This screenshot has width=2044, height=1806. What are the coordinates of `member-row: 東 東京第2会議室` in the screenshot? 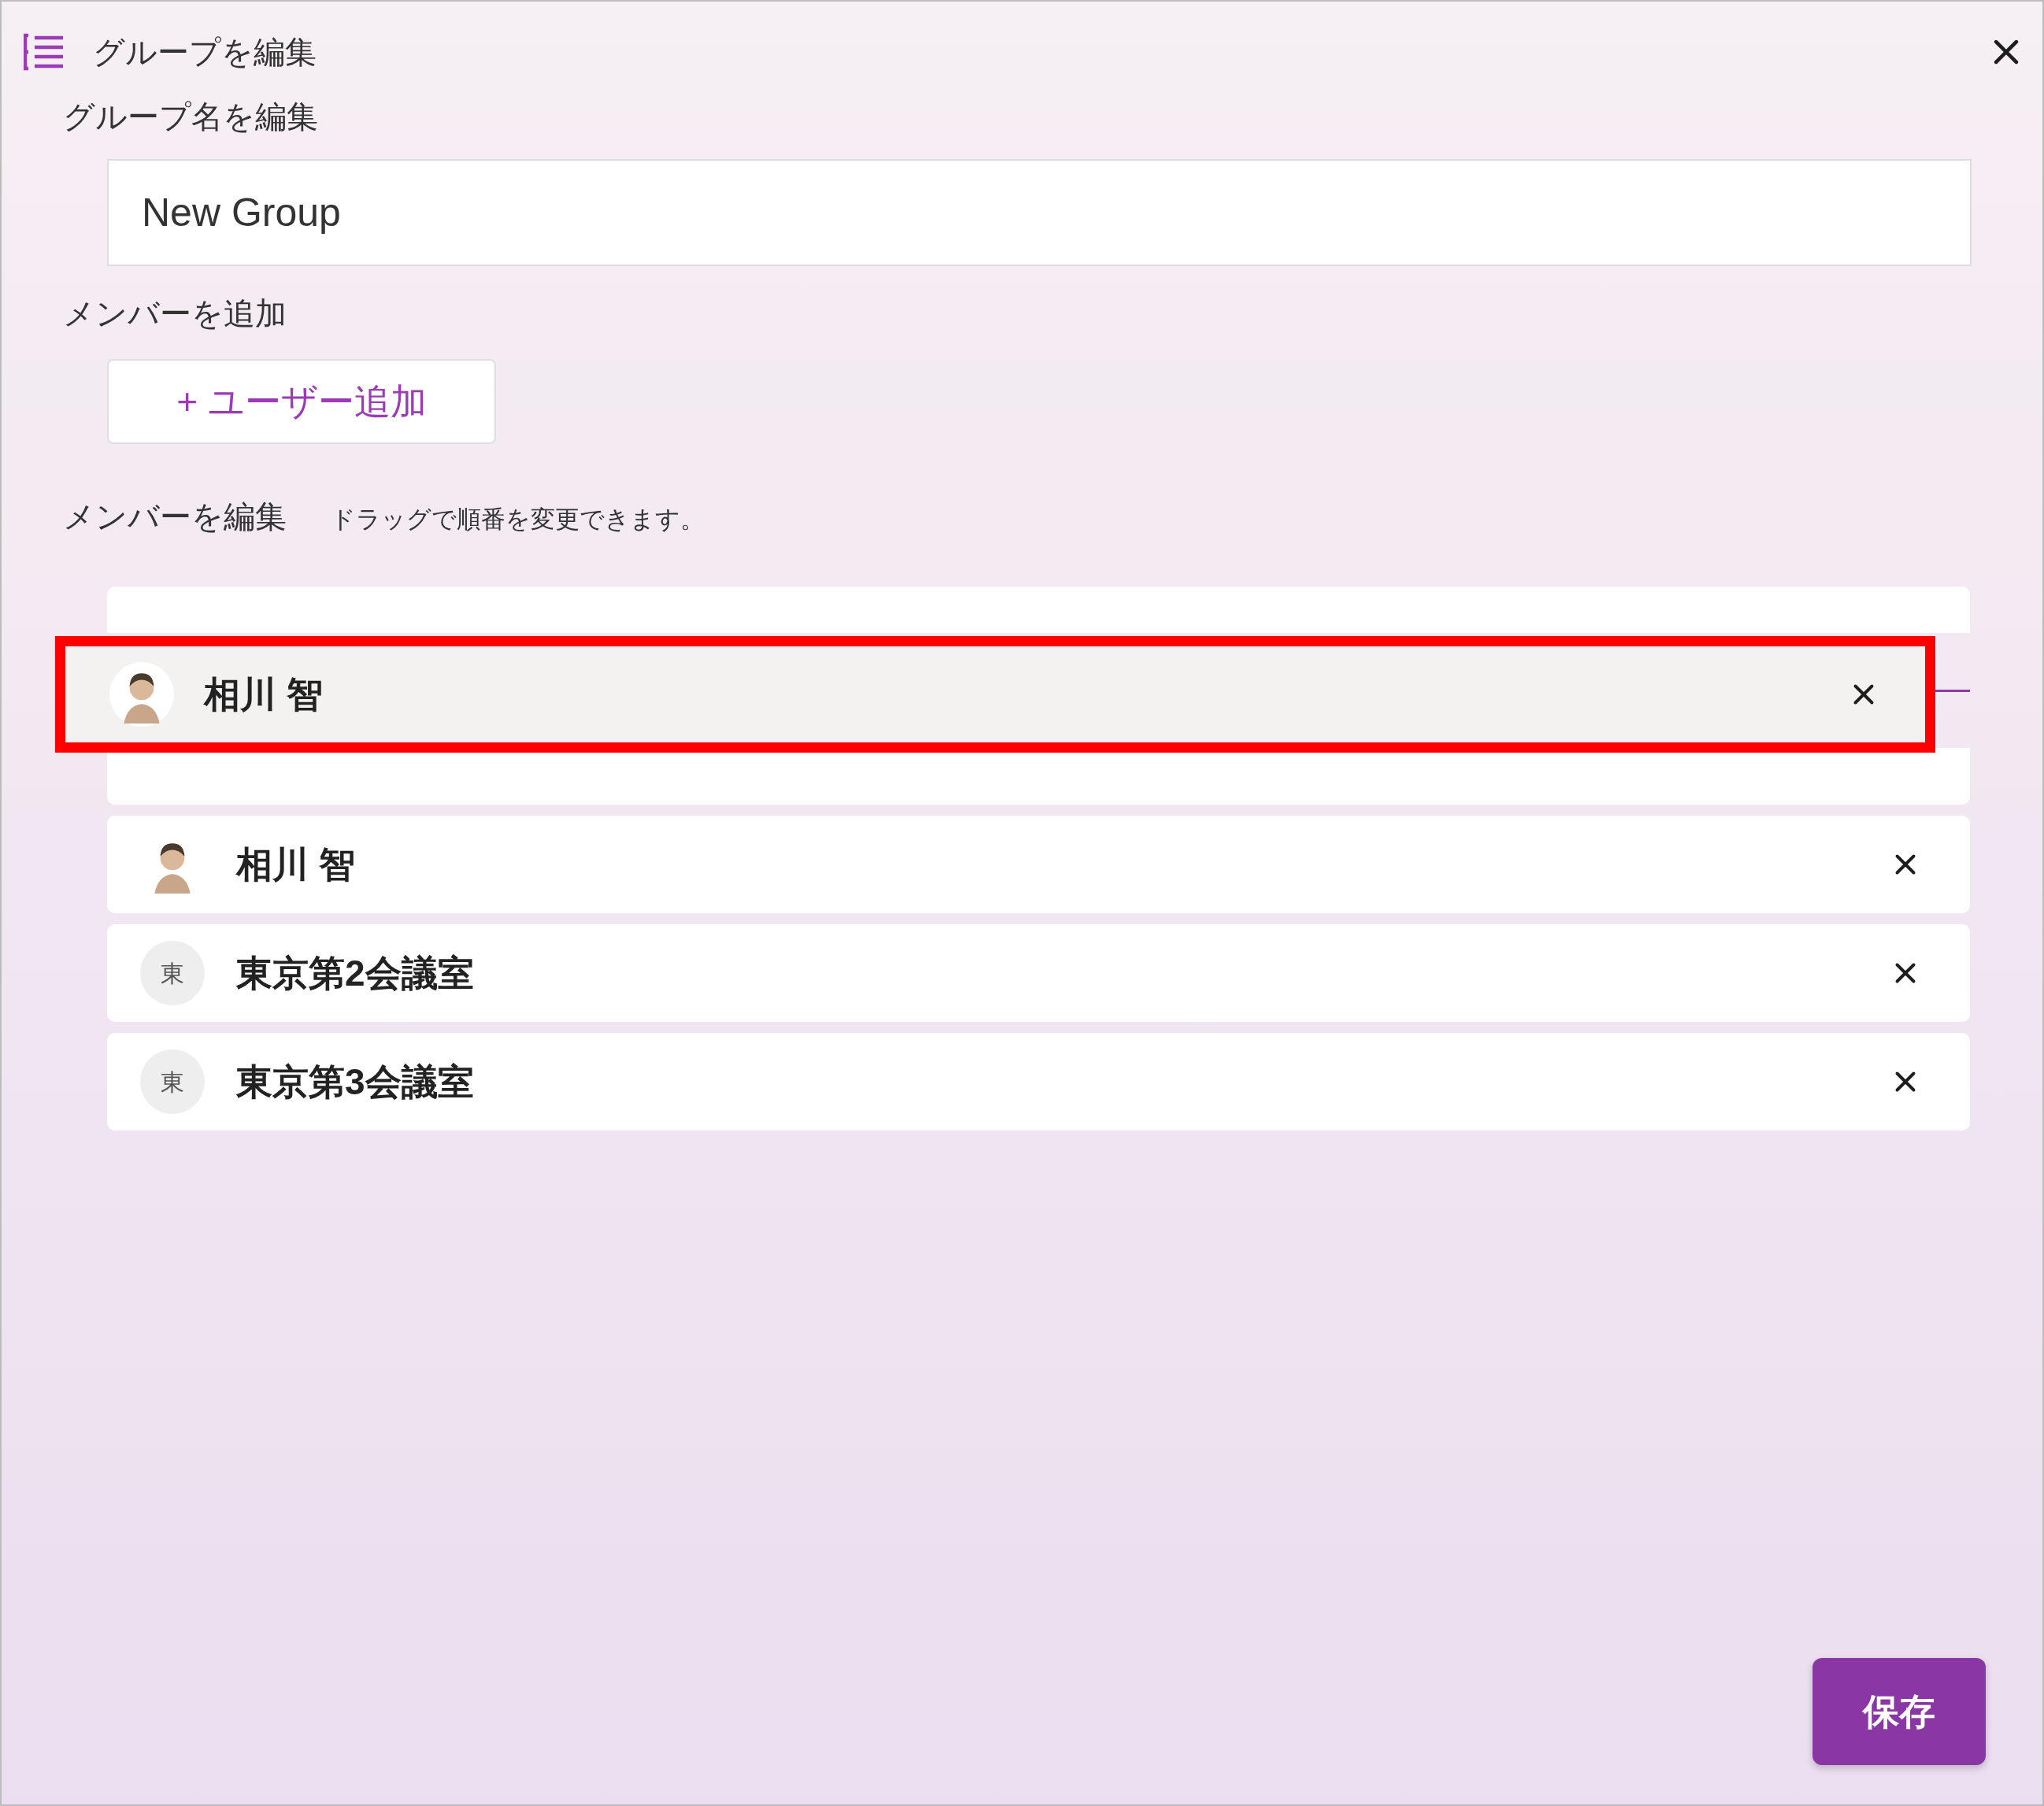 It's located at (1039, 973).